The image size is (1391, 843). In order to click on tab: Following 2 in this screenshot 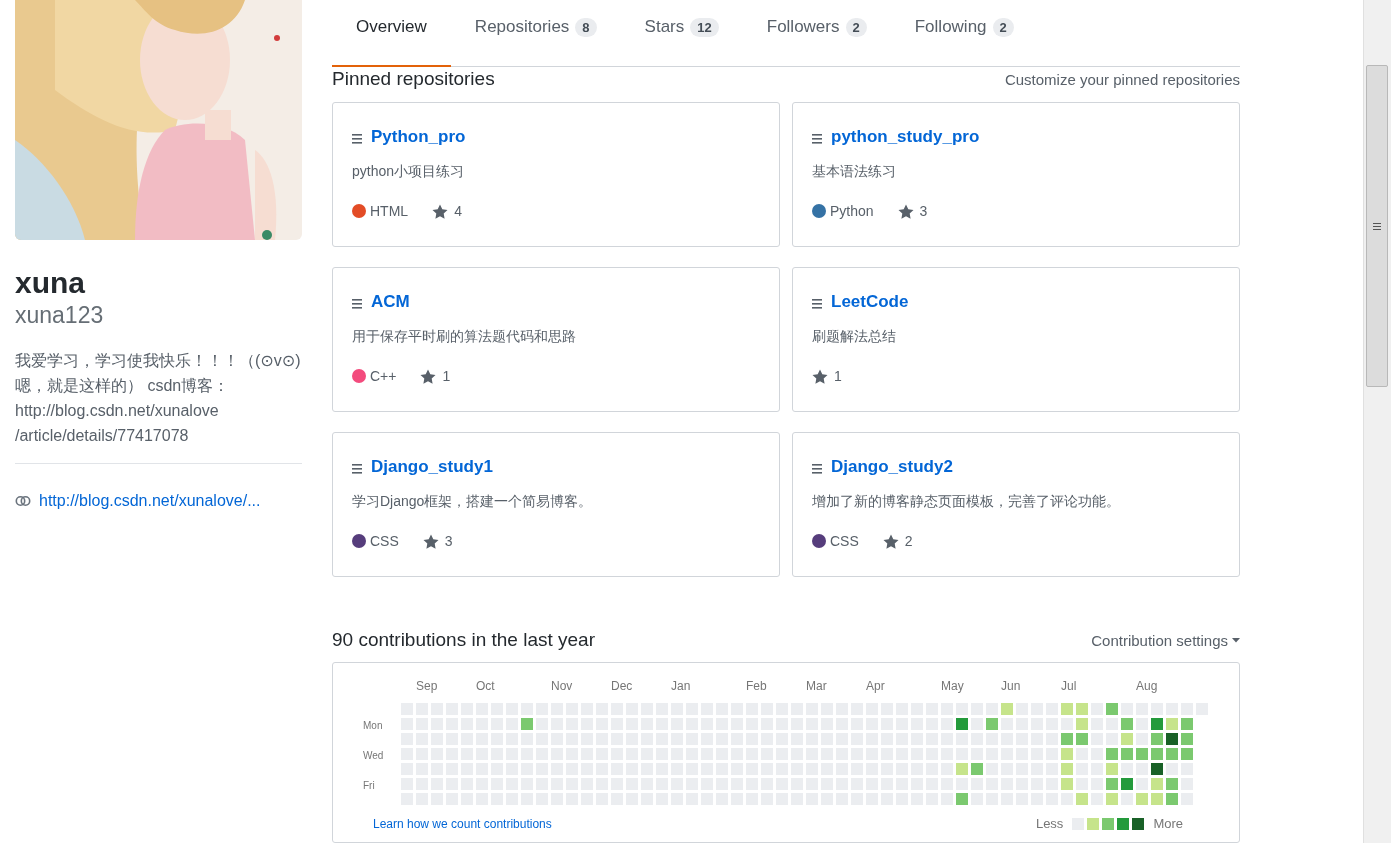, I will do `click(964, 33)`.